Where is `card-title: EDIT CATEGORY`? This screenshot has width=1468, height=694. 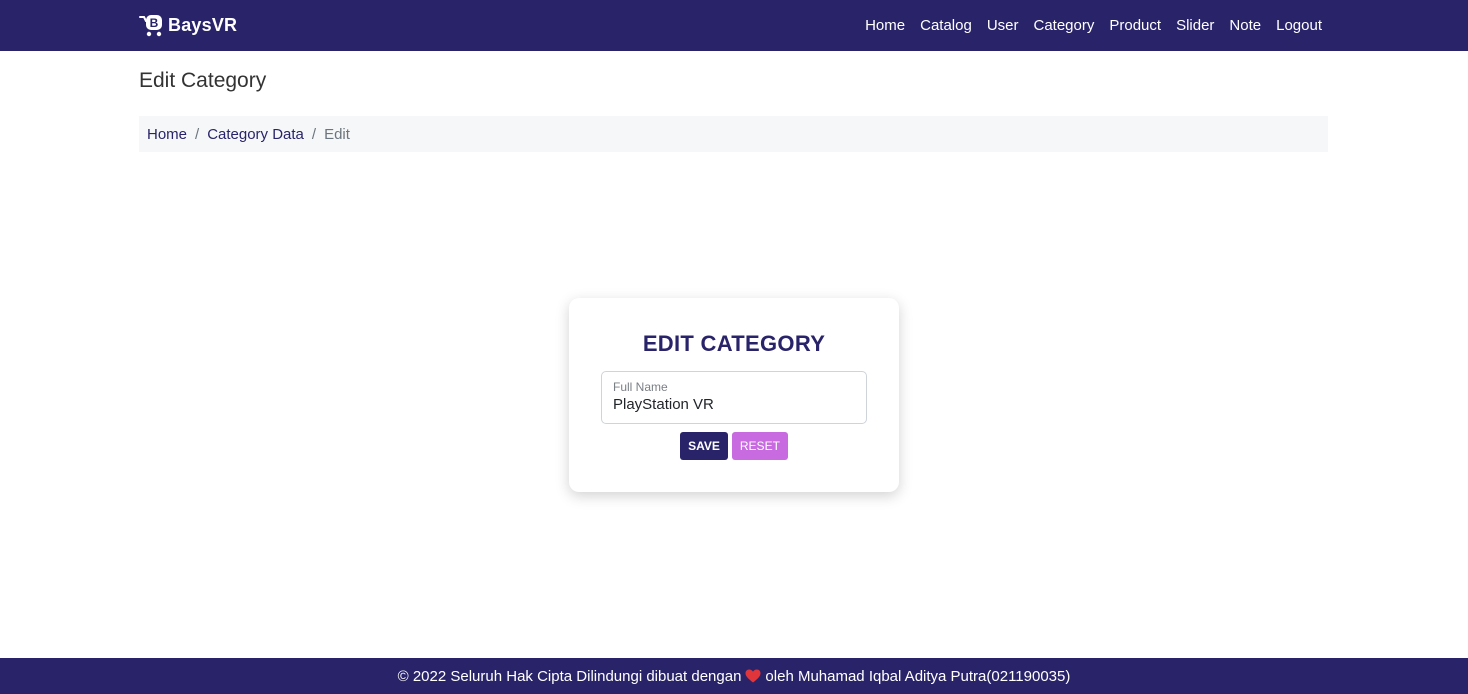
card-title: EDIT CATEGORY is located at coordinates (734, 343).